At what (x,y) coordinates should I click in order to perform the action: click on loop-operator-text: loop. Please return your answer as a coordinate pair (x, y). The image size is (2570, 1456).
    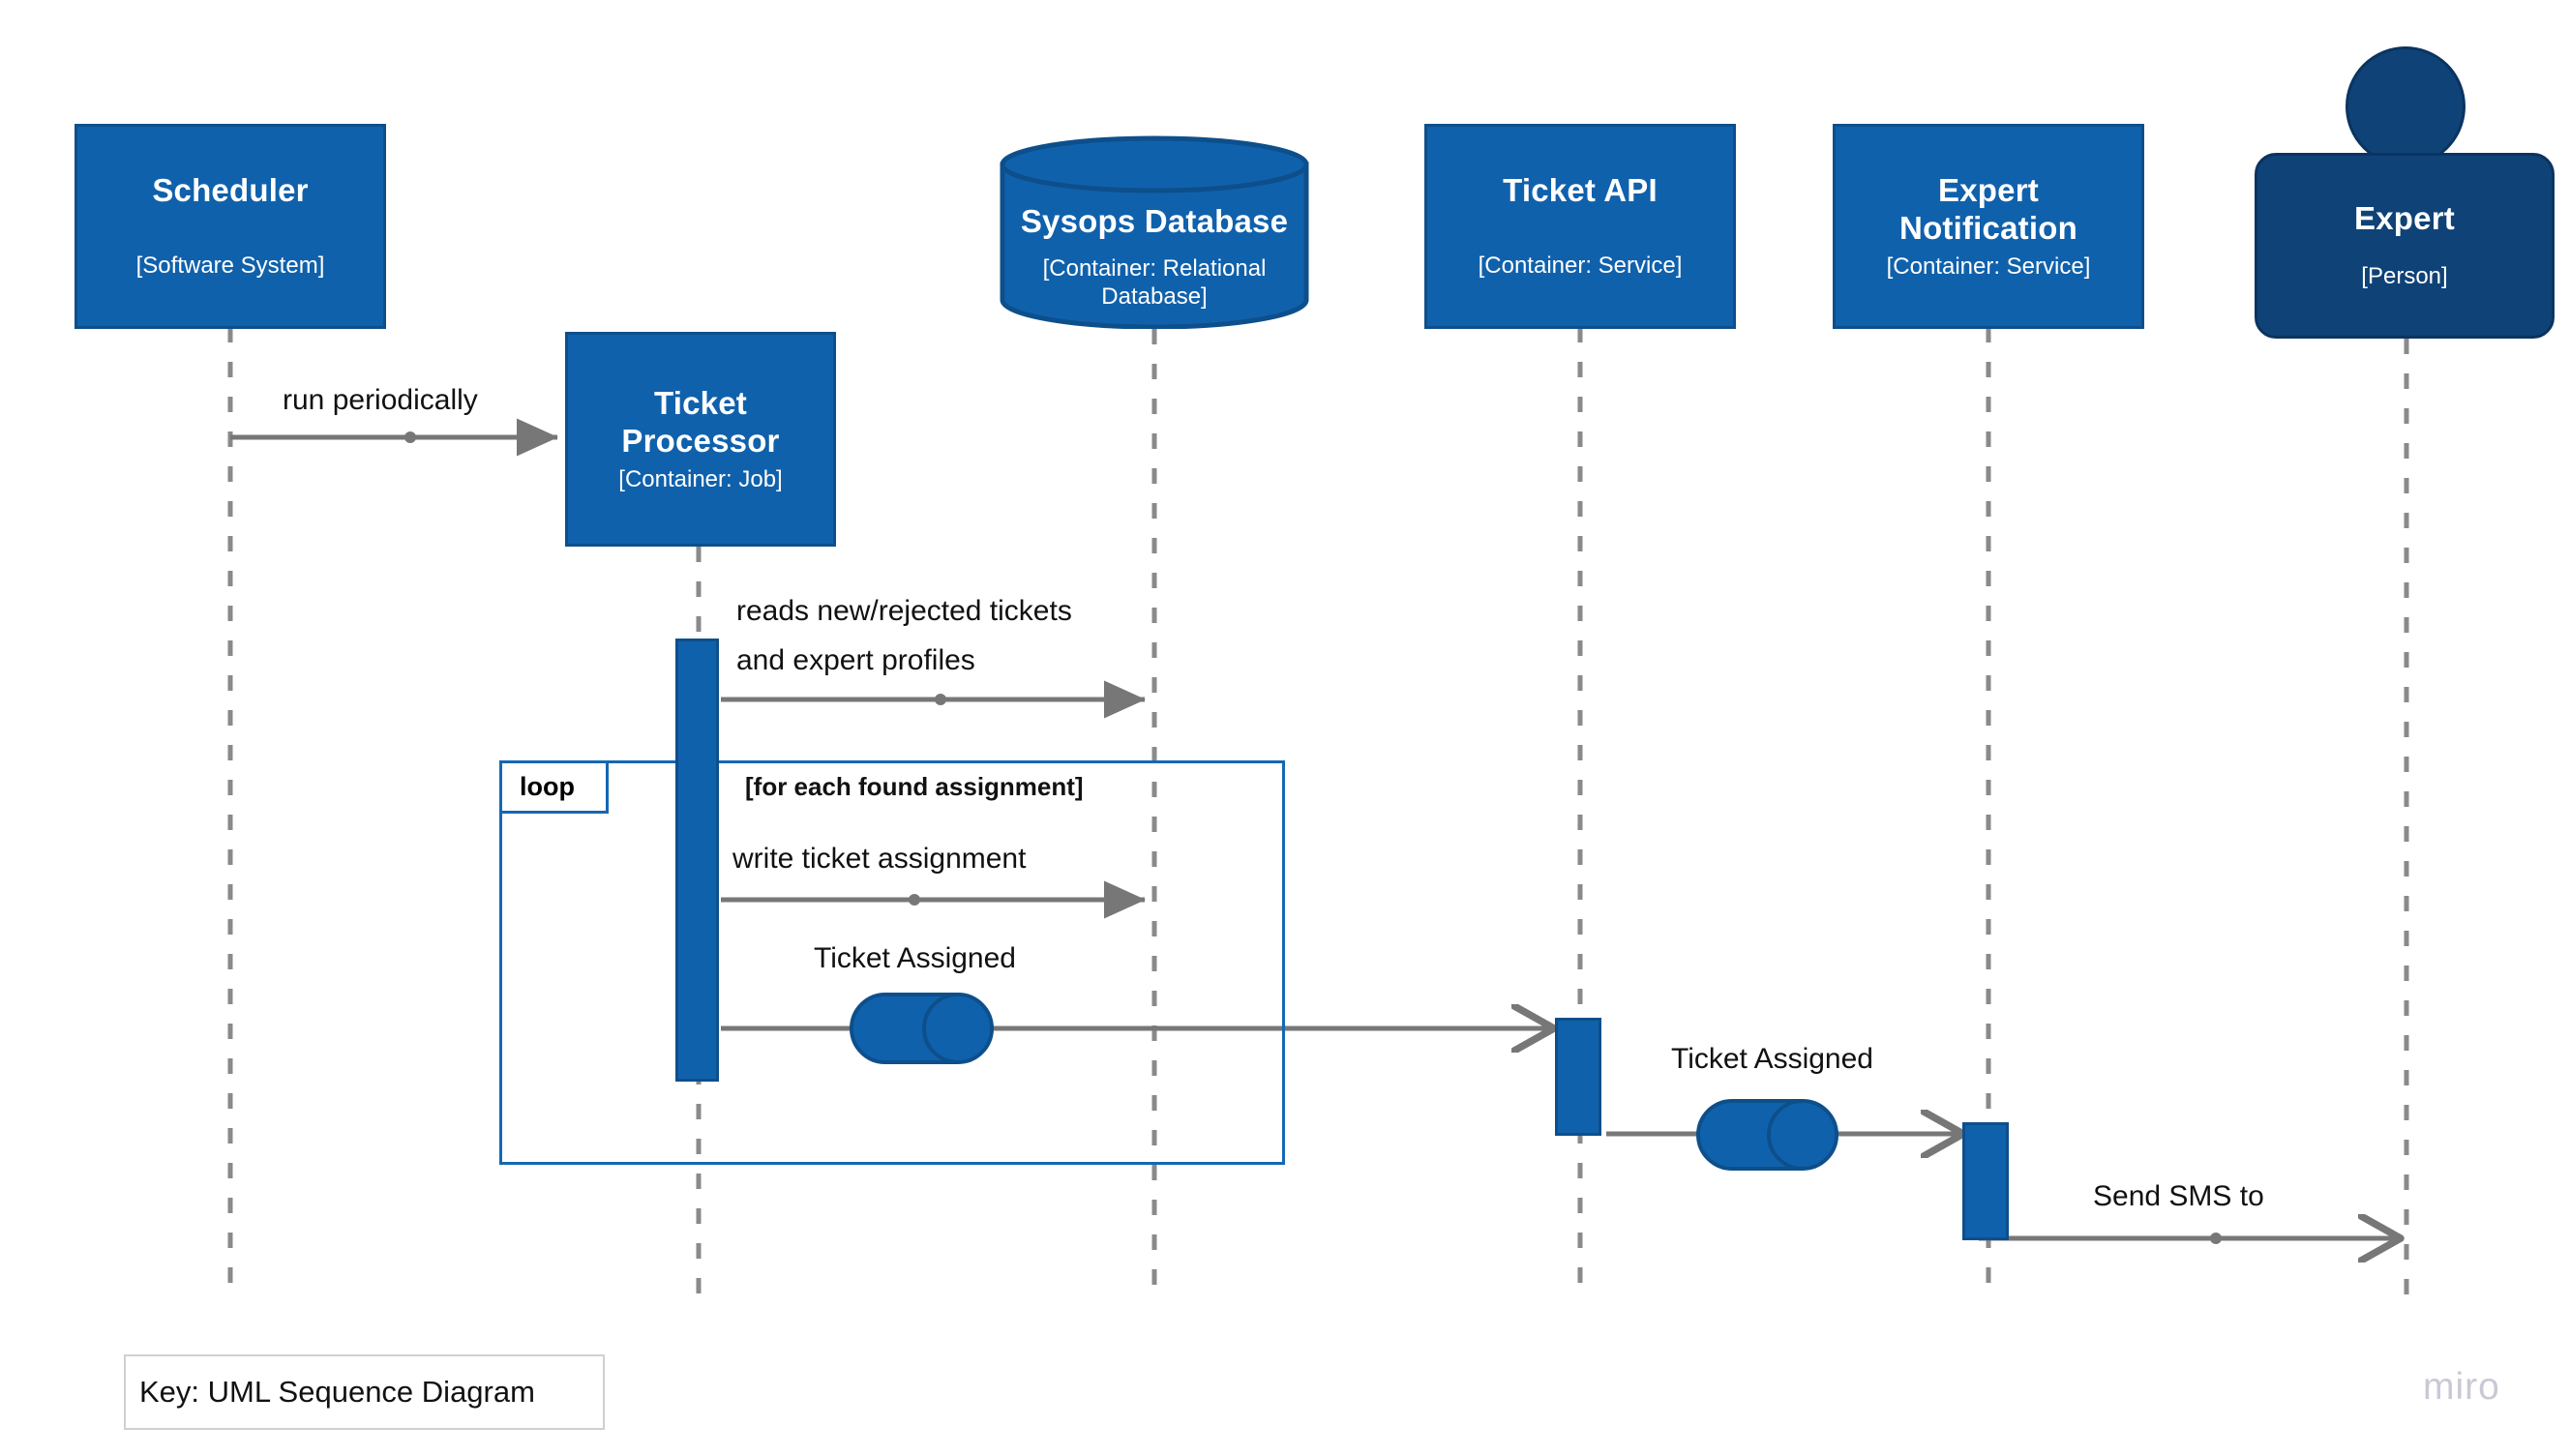
    Looking at the image, I should click on (548, 787).